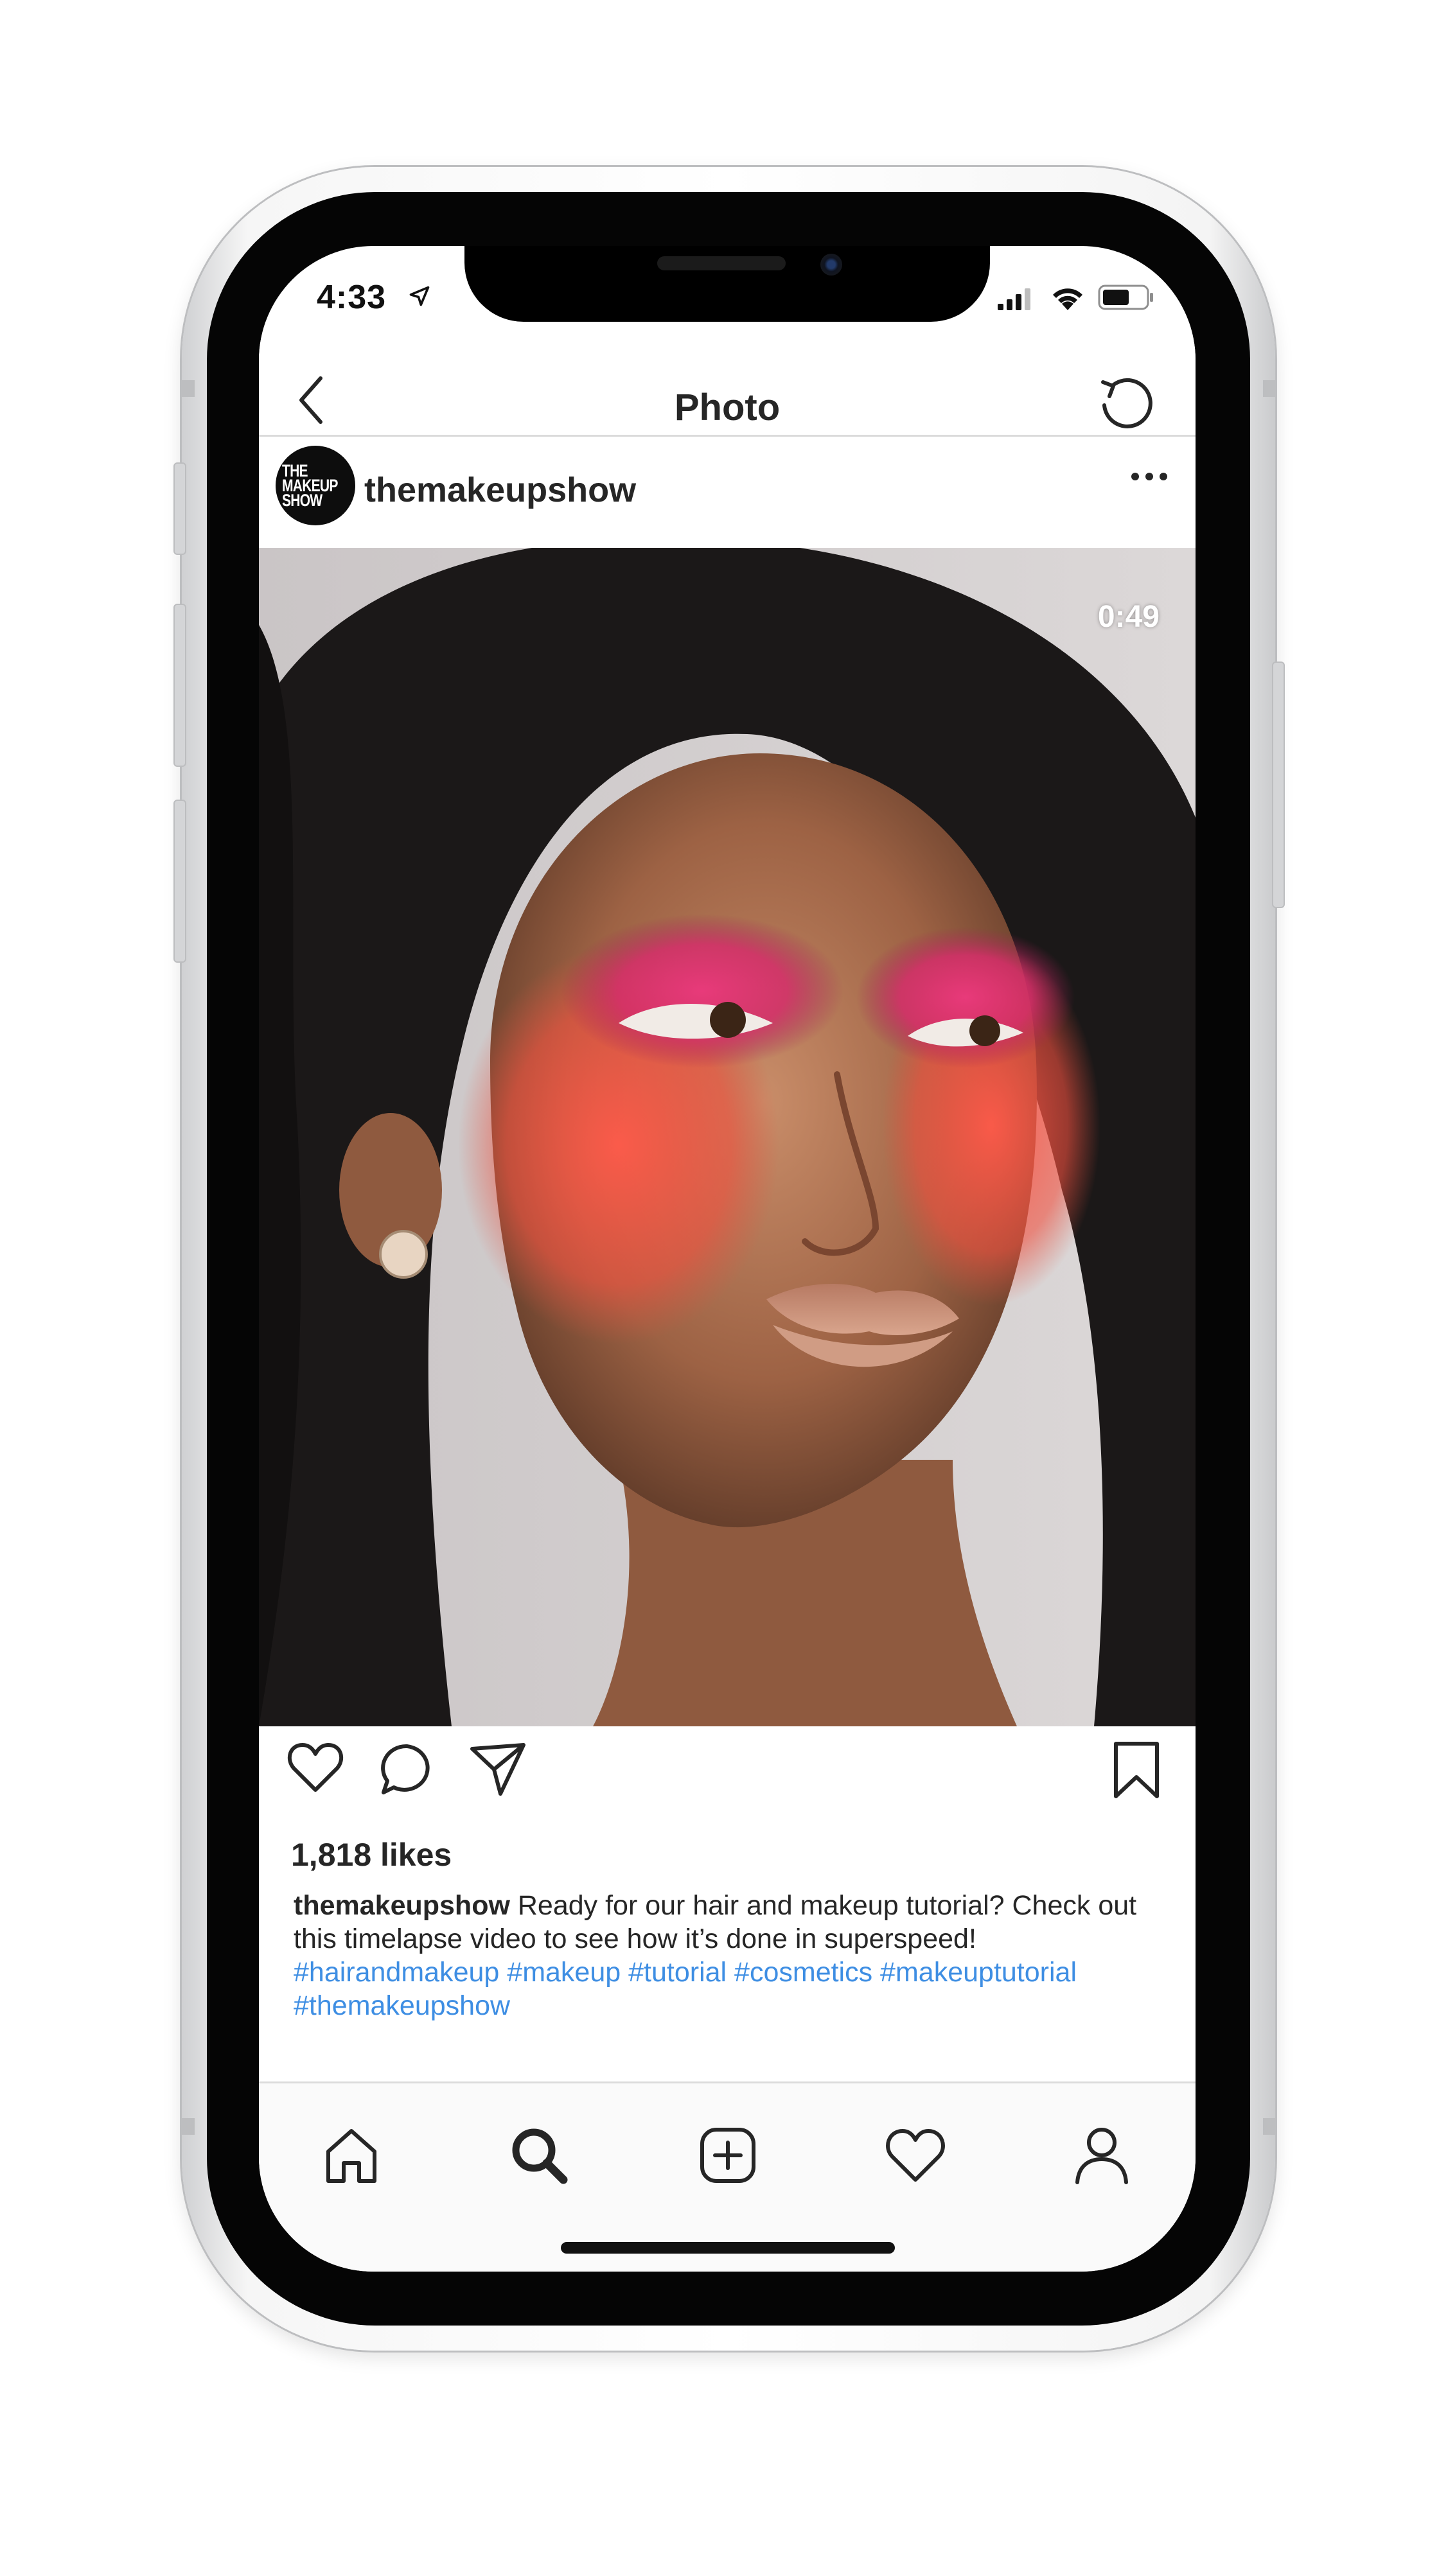  What do you see at coordinates (915, 2155) in the screenshot?
I see `activity-icon` at bounding box center [915, 2155].